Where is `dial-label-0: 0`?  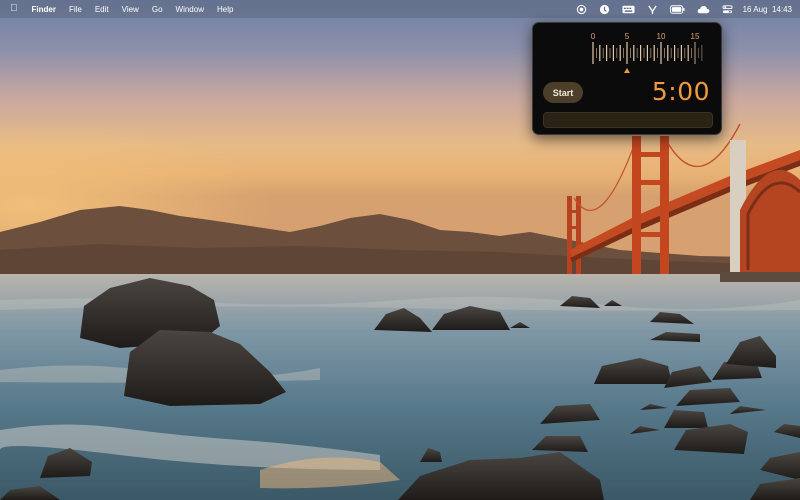 dial-label-0: 0 is located at coordinates (593, 36).